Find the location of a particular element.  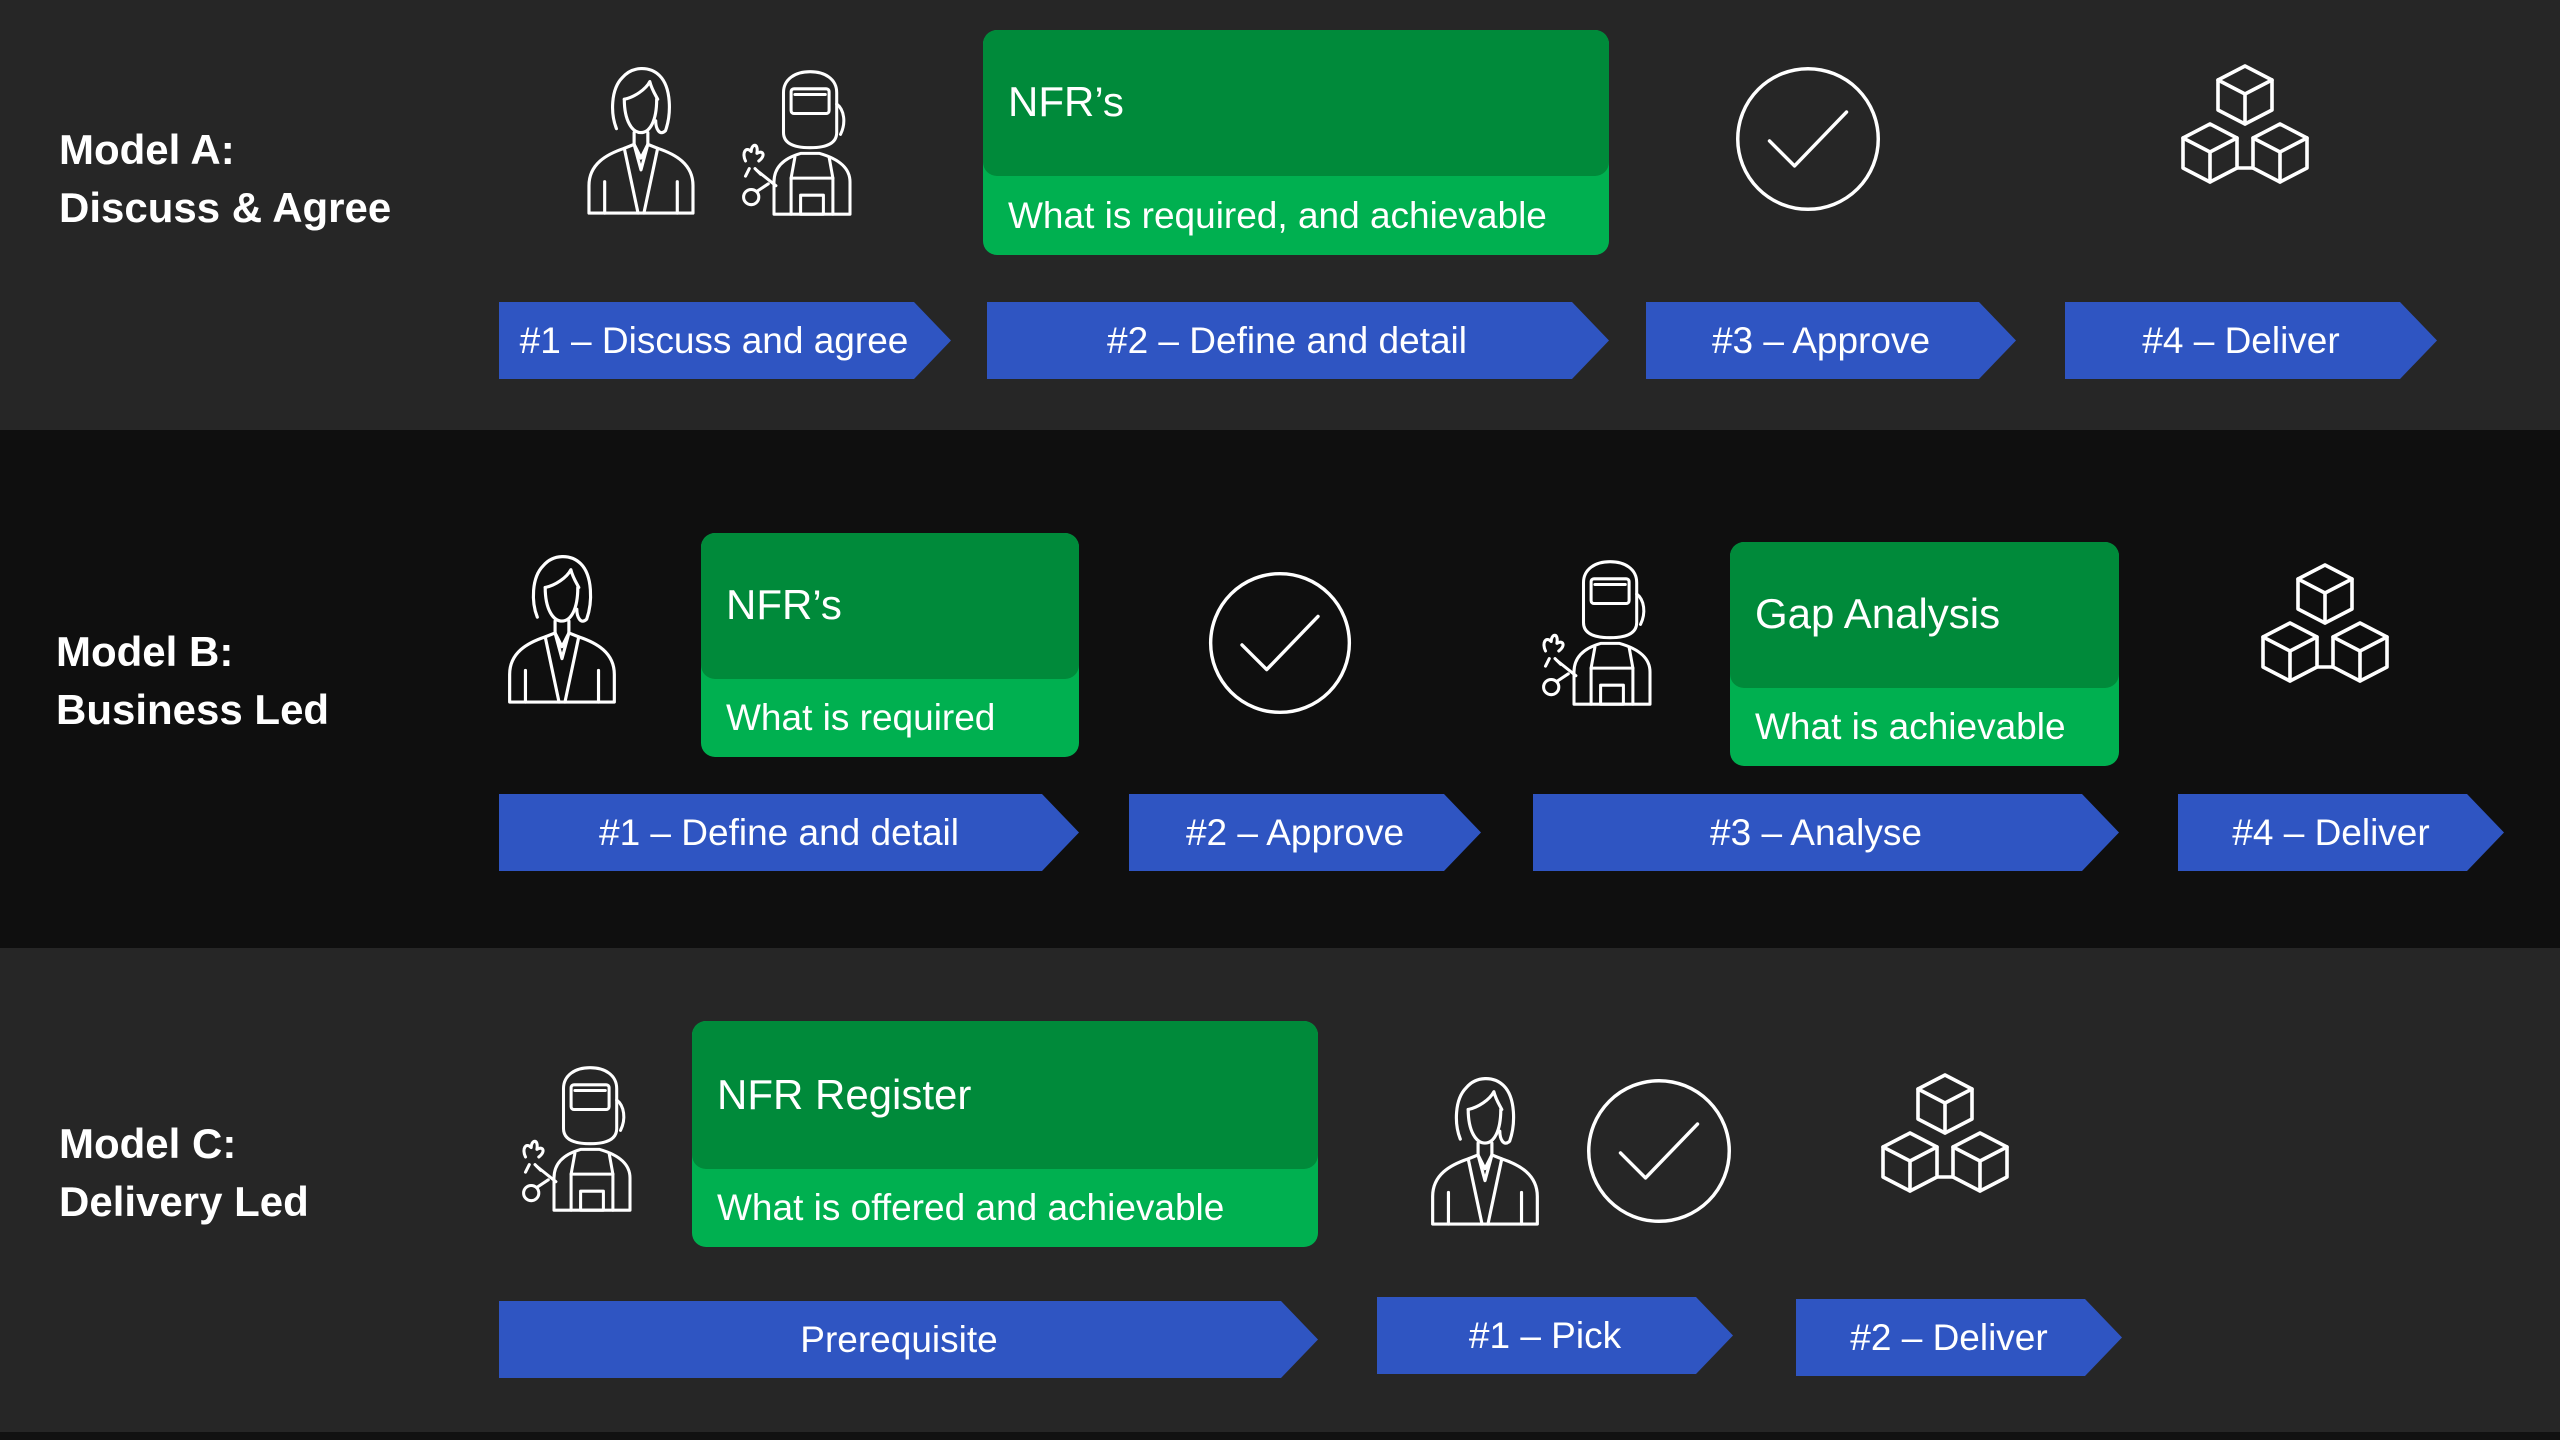

model-a-nfr-card: NFR’s What is required, and achievable is located at coordinates (1296, 142).